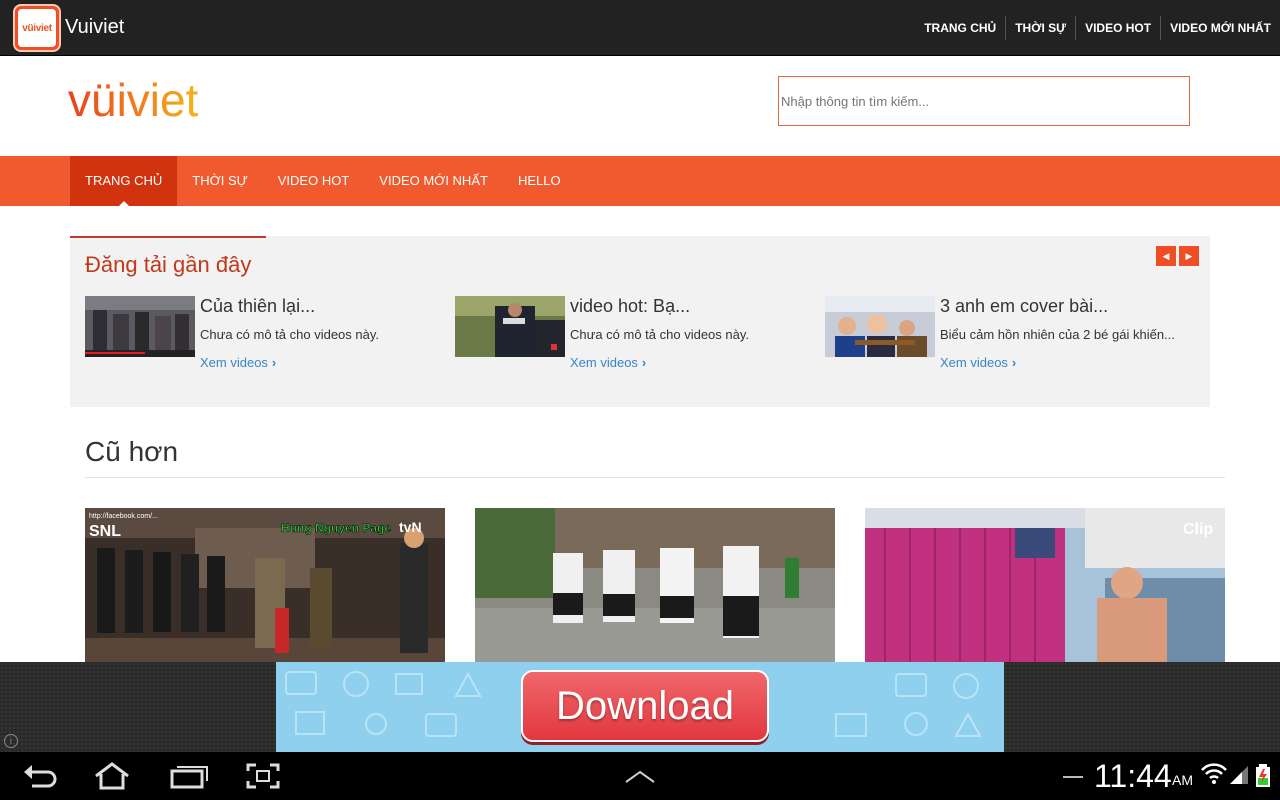 This screenshot has width=1280, height=800. I want to click on nav-item-video-hot: VIDEO HOT, so click(314, 181).